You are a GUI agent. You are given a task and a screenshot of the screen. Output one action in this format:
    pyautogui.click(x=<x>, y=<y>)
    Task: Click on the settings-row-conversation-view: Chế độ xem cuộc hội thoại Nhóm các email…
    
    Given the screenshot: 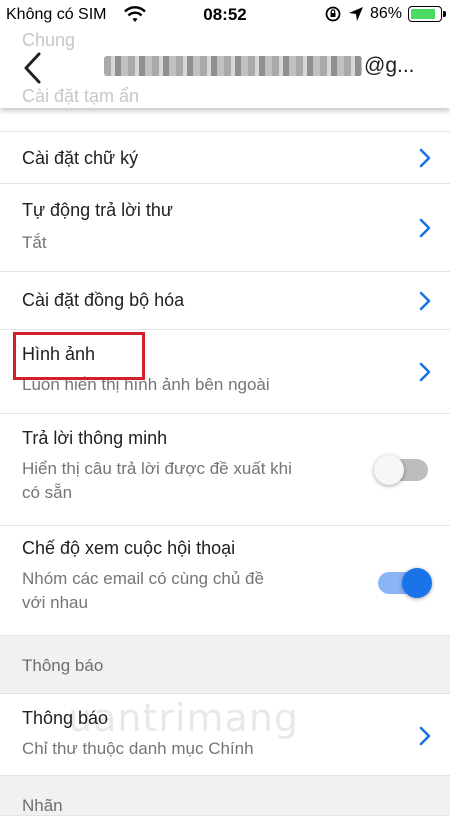 What is the action you would take?
    pyautogui.click(x=225, y=581)
    